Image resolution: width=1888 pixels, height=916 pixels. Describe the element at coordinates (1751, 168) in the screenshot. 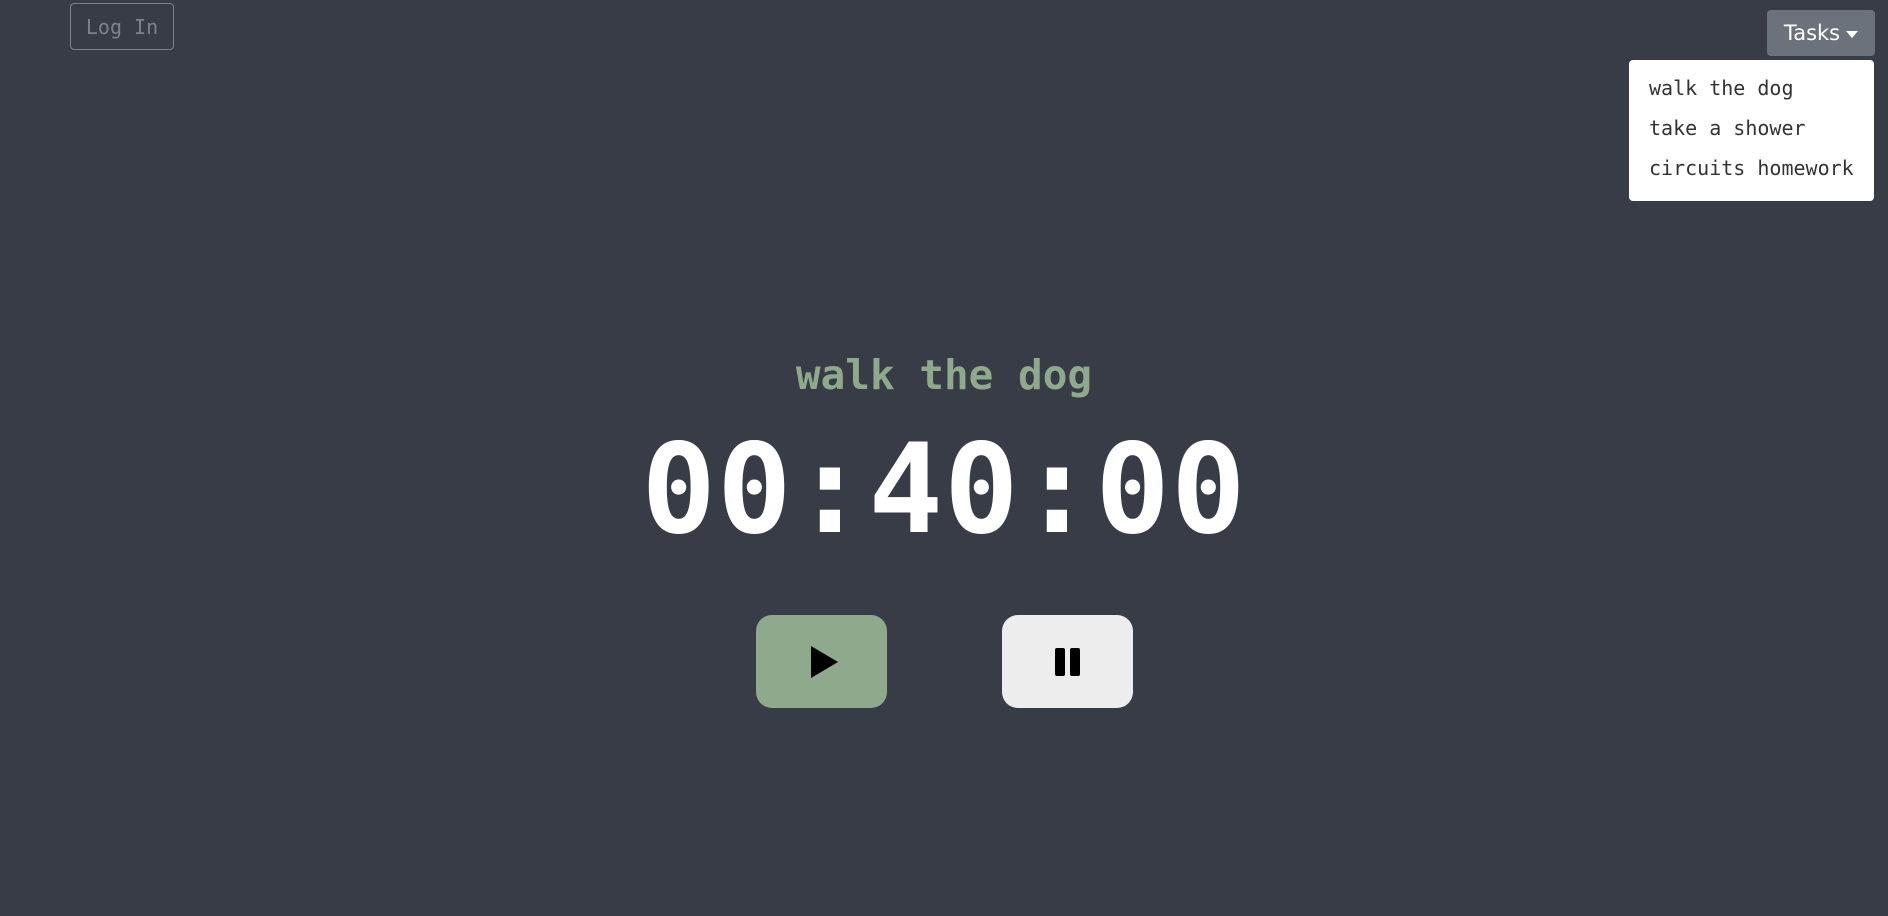

I see `tasks-menu-item: circuits homework` at that location.